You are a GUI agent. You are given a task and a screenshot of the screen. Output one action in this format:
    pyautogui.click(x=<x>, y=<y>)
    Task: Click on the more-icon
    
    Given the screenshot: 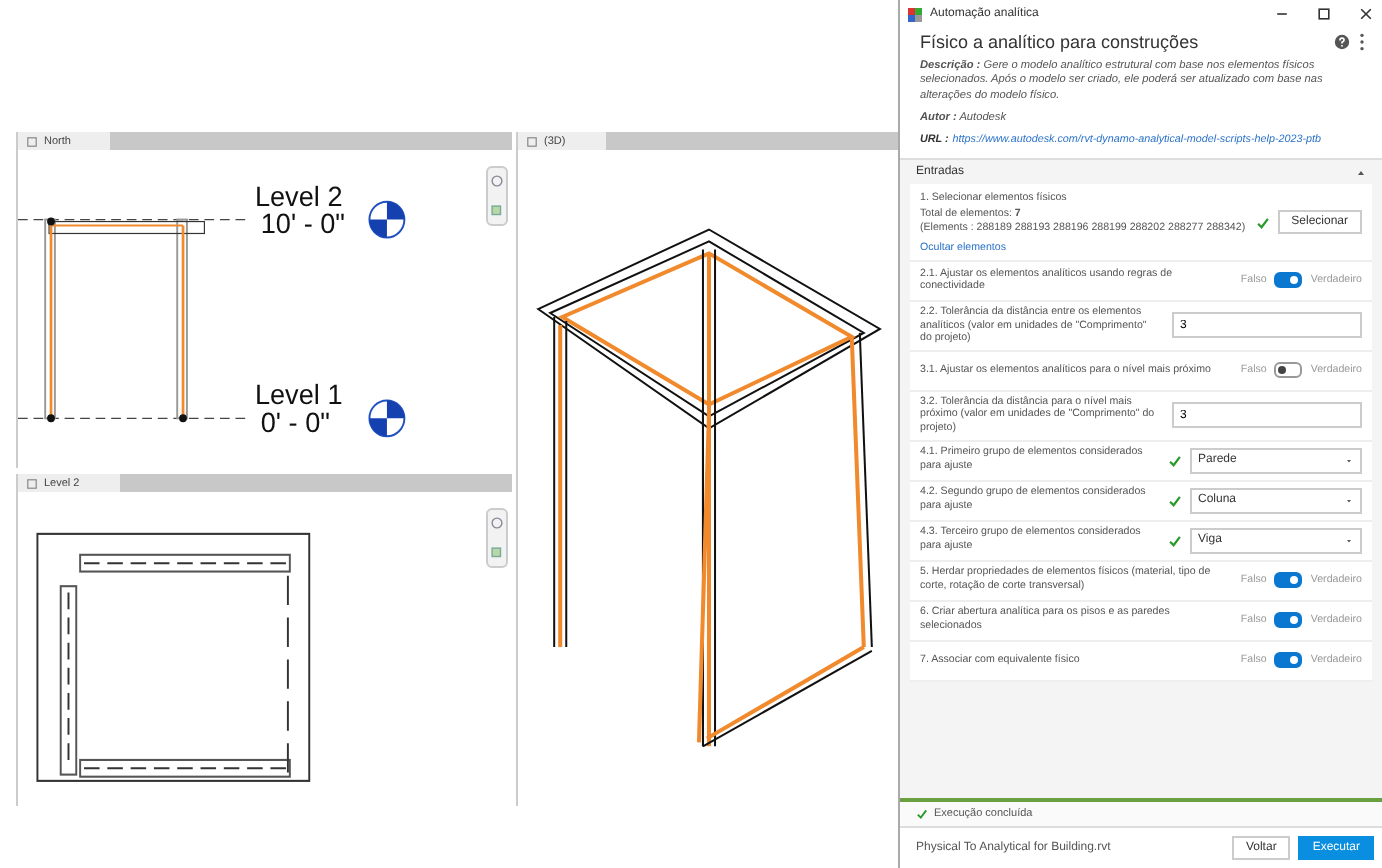 What is the action you would take?
    pyautogui.click(x=1362, y=42)
    